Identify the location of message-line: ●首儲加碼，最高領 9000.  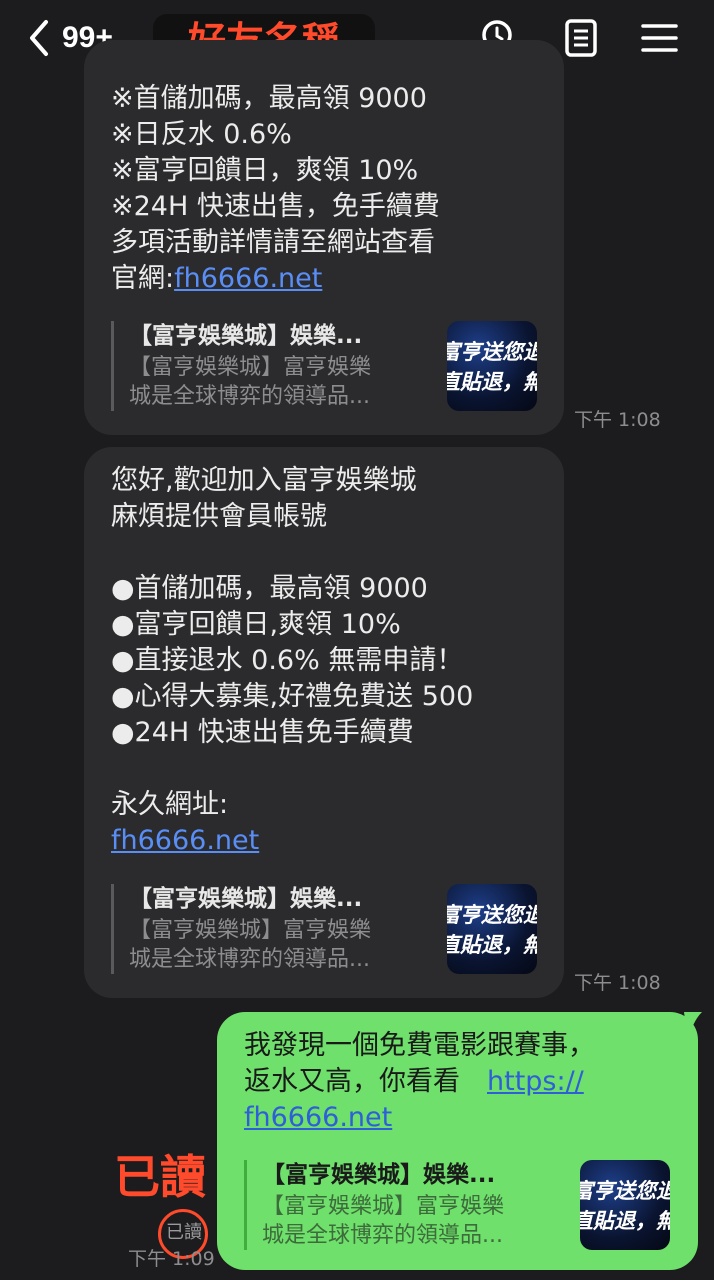
(269, 588).